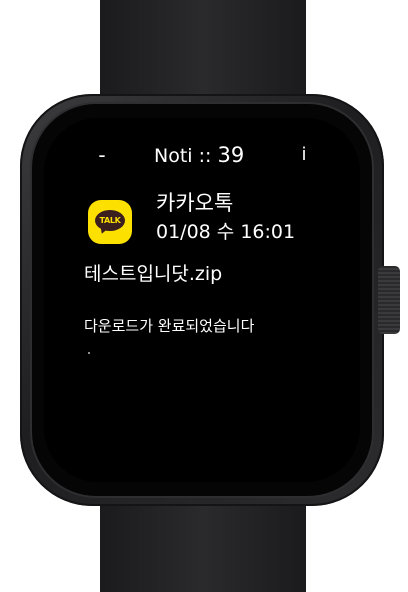 Image resolution: width=408 pixels, height=592 pixels. Describe the element at coordinates (231, 155) in the screenshot. I see `notification-count: 39` at that location.